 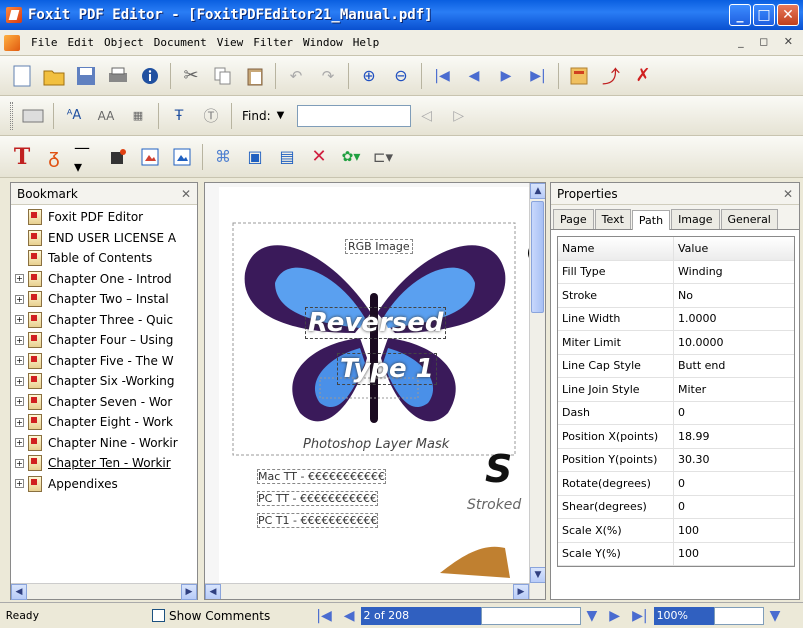 I want to click on zoom-out-icon: ⊖, so click(x=401, y=76).